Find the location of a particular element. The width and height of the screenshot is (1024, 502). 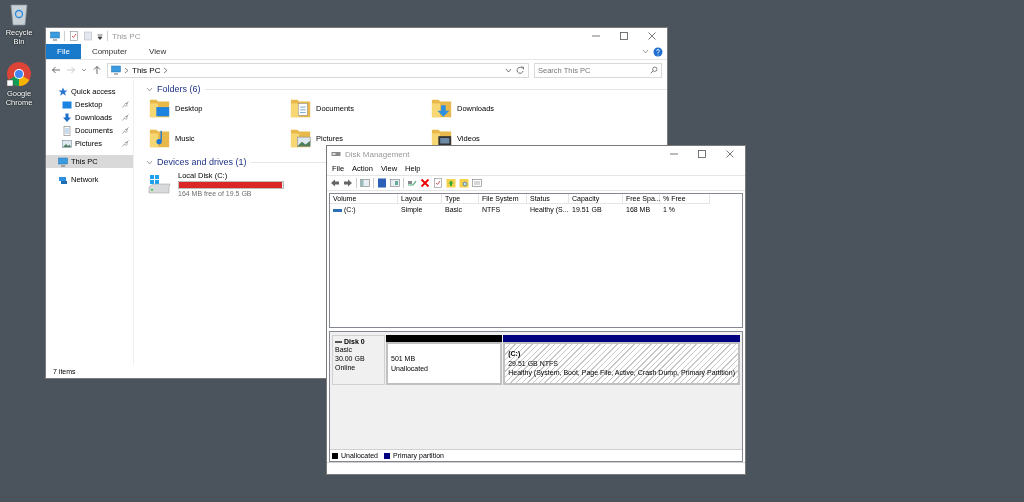

volume-icon is located at coordinates (337, 210).